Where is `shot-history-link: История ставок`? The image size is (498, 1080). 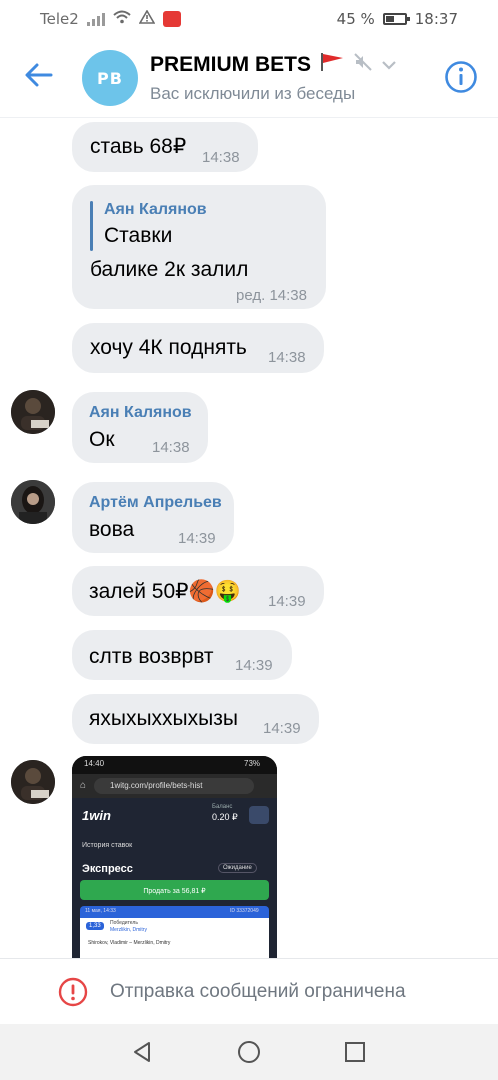
shot-history-link: История ставок is located at coordinates (107, 845).